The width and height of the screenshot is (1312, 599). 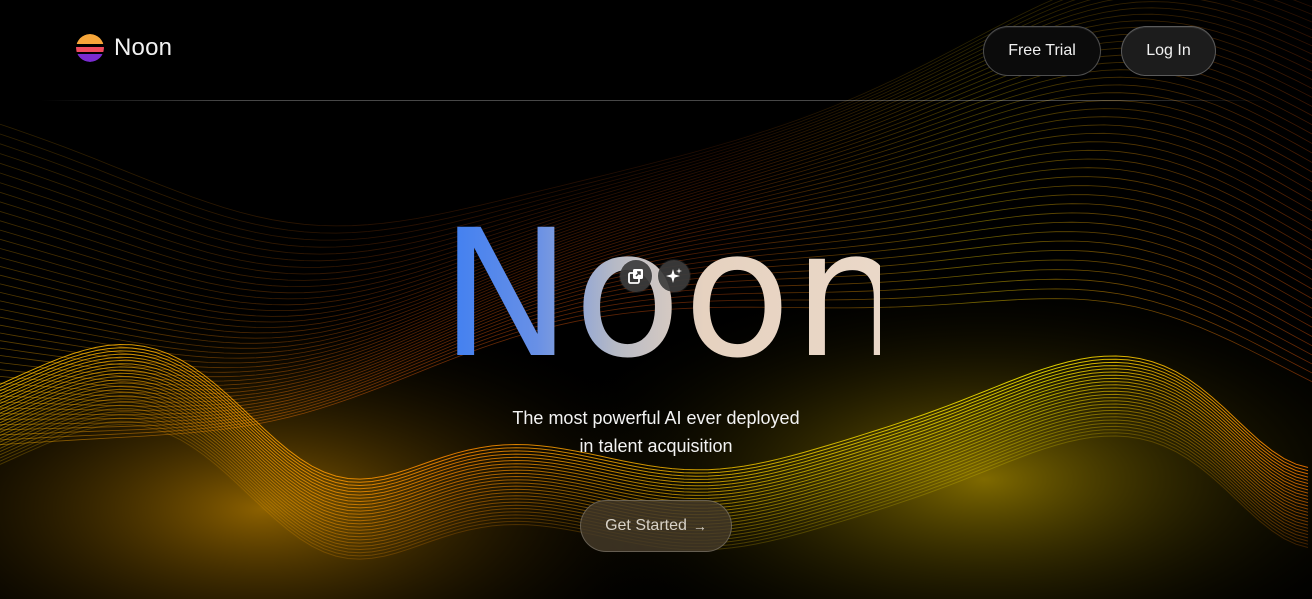 What do you see at coordinates (636, 276) in the screenshot?
I see `copy-icon` at bounding box center [636, 276].